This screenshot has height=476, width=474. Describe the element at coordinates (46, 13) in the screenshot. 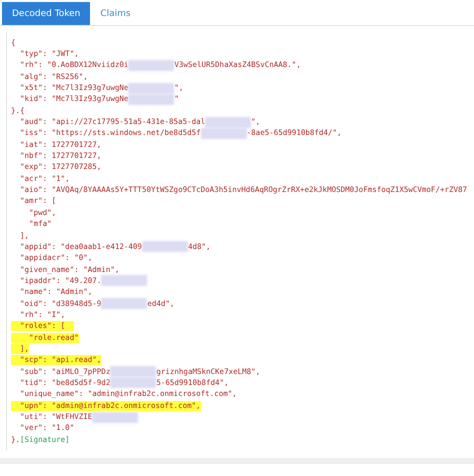

I see `tab: Decoded Token` at that location.